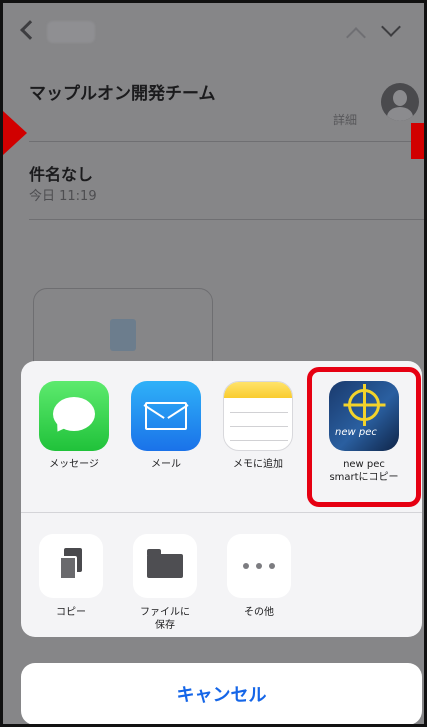 Image resolution: width=427 pixels, height=727 pixels. Describe the element at coordinates (400, 114) in the screenshot. I see `avatar-body-icon` at that location.